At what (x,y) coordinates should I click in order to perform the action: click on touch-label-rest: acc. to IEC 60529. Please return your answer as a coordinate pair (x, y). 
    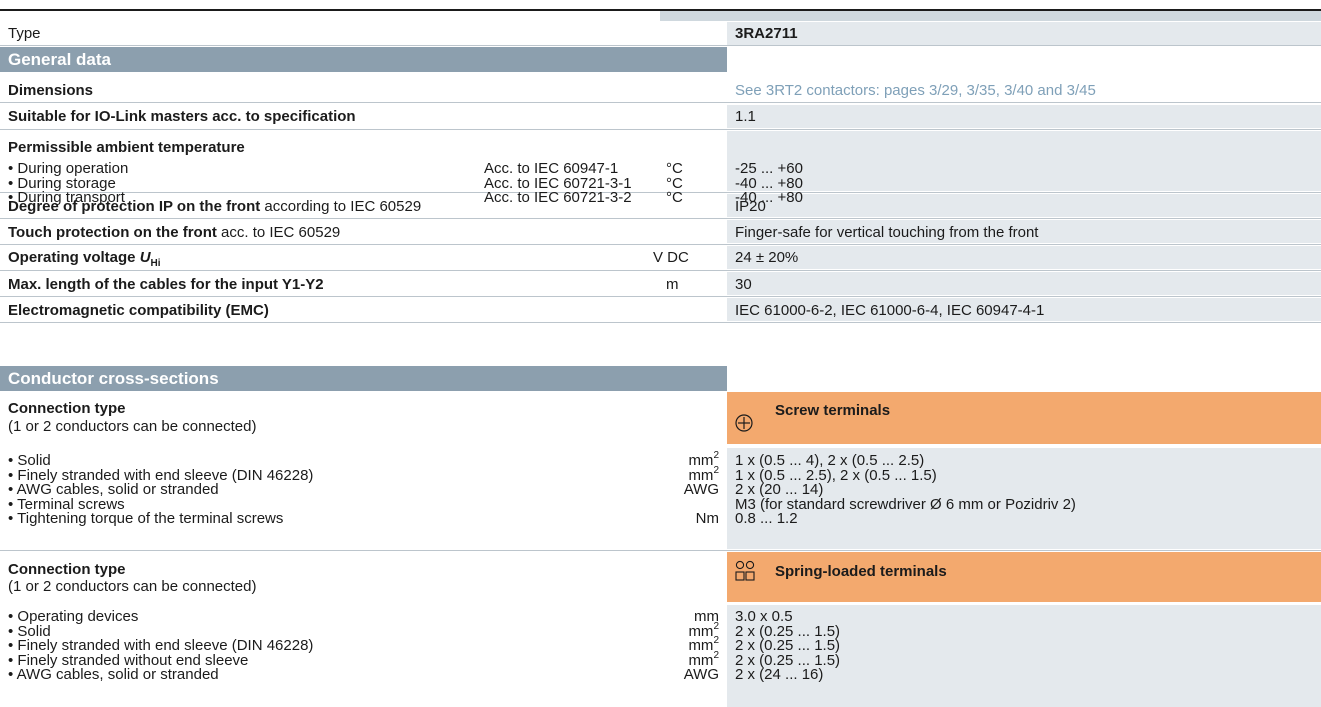
    Looking at the image, I should click on (278, 232).